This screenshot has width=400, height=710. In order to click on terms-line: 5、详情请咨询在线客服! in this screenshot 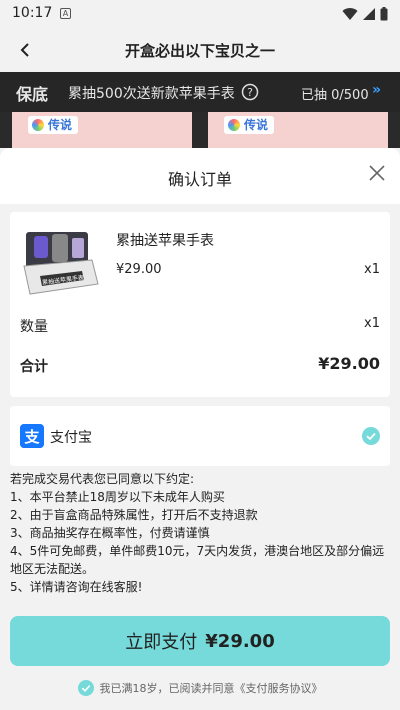, I will do `click(76, 587)`.